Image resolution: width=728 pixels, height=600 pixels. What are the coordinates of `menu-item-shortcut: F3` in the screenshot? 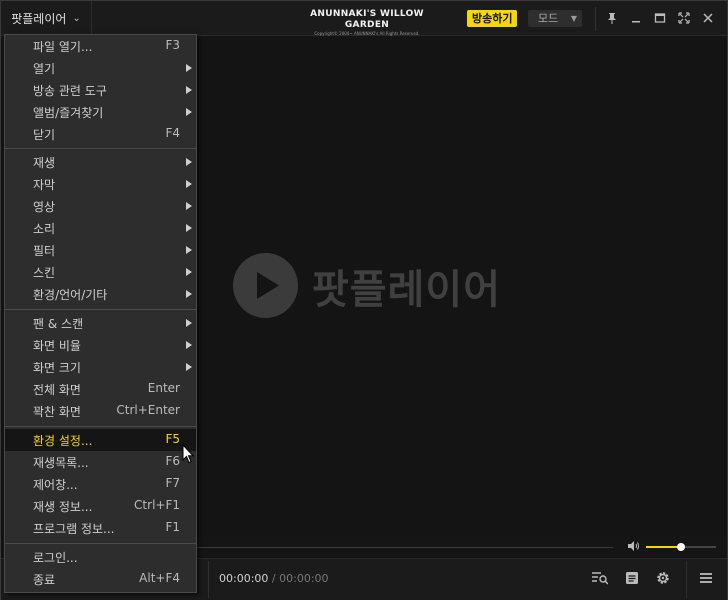 It's located at (172, 45).